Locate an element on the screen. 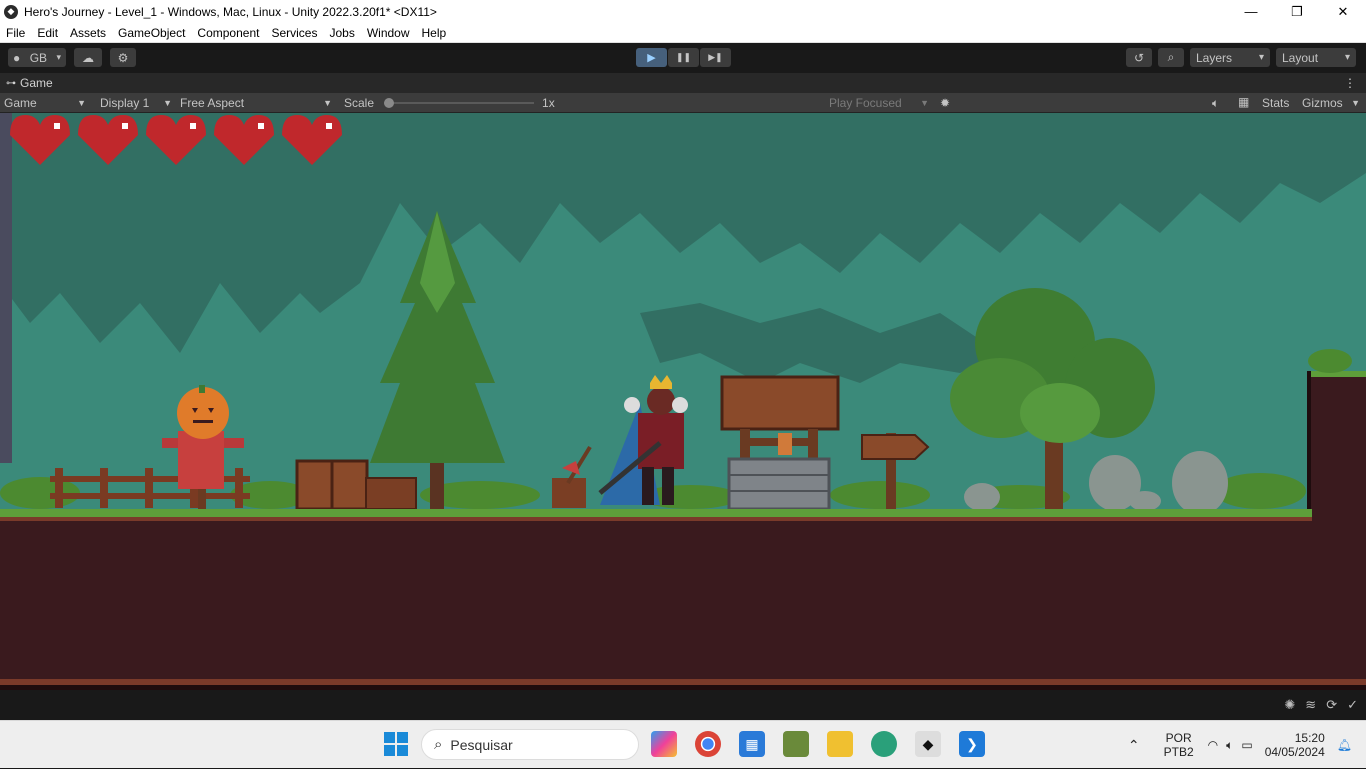 The width and height of the screenshot is (1366, 769). search-placeholder: Pesquisar is located at coordinates (481, 744).